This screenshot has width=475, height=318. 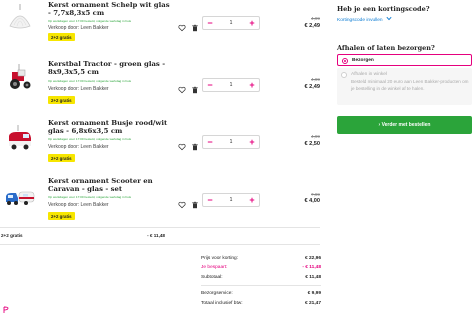 What do you see at coordinates (312, 303) in the screenshot?
I see `total-value: € 21,47` at bounding box center [312, 303].